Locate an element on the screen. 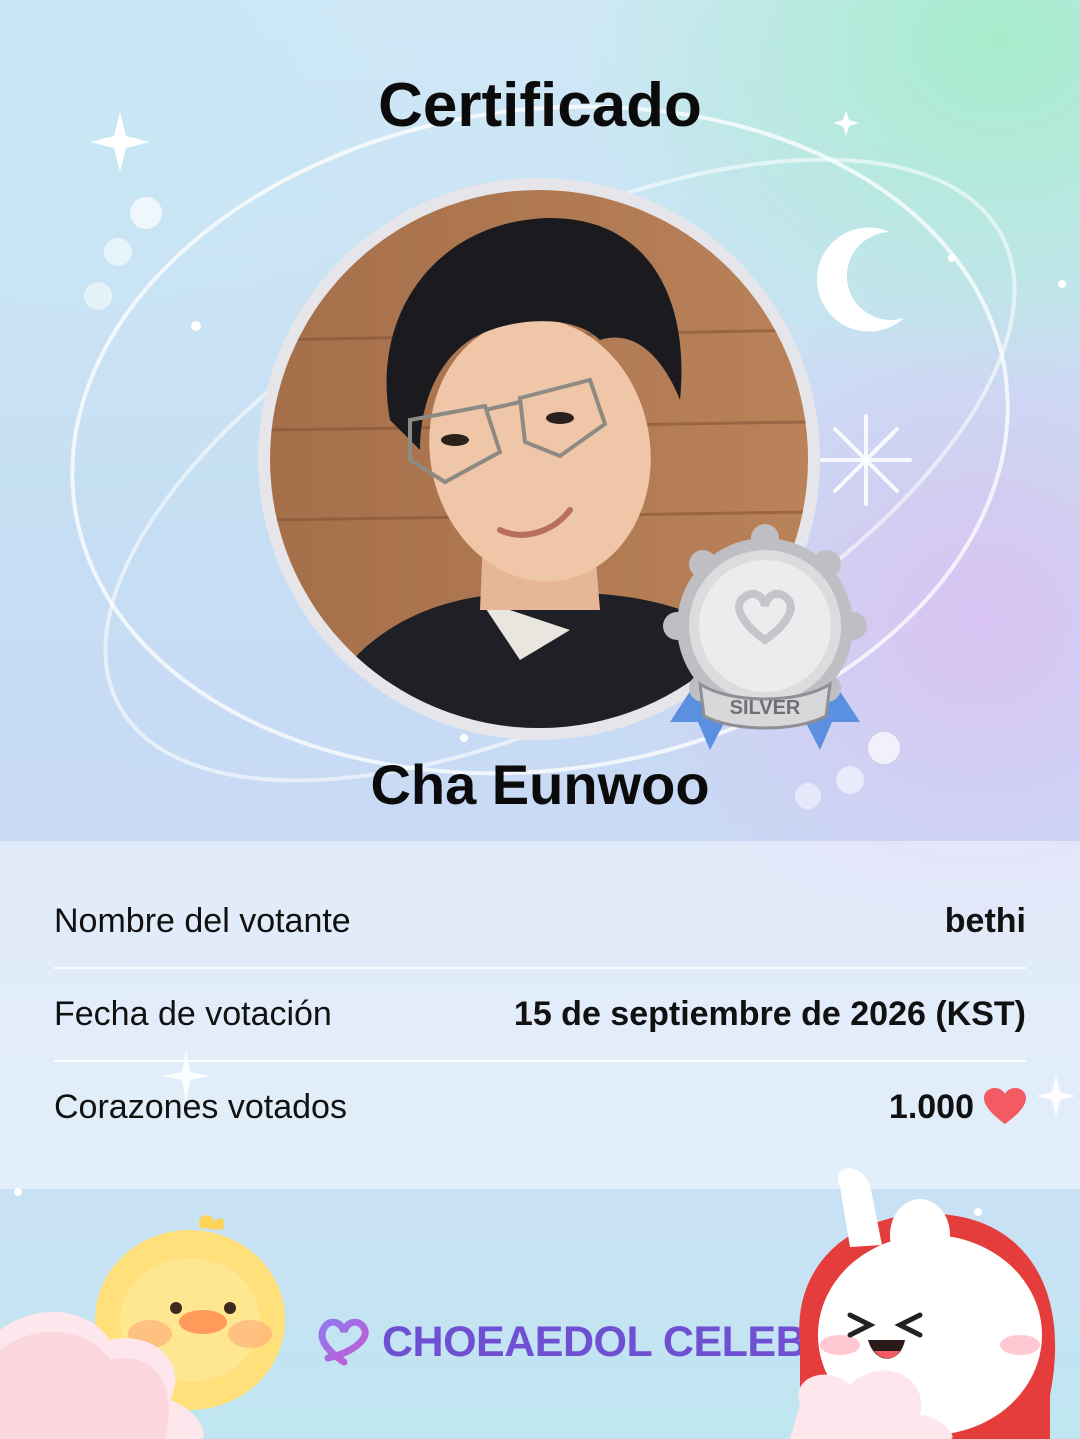 The image size is (1080, 1439). detail-label: Nombre del votante is located at coordinates (202, 920).